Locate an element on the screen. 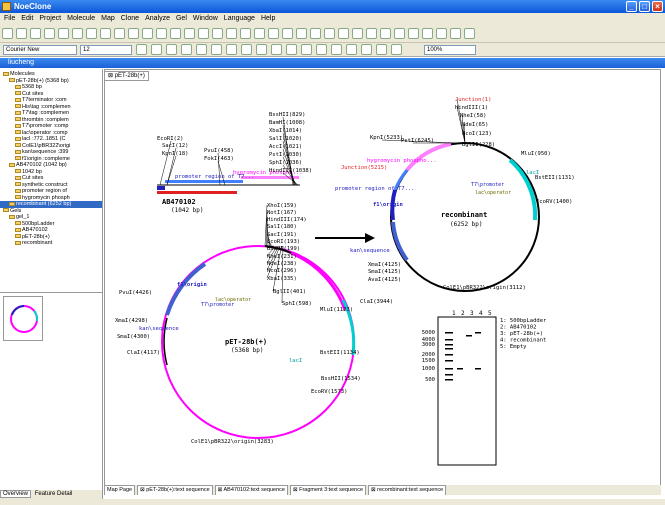  bottom-tab: ⊠ Fragment 3:text sequence is located at coordinates (328, 490).